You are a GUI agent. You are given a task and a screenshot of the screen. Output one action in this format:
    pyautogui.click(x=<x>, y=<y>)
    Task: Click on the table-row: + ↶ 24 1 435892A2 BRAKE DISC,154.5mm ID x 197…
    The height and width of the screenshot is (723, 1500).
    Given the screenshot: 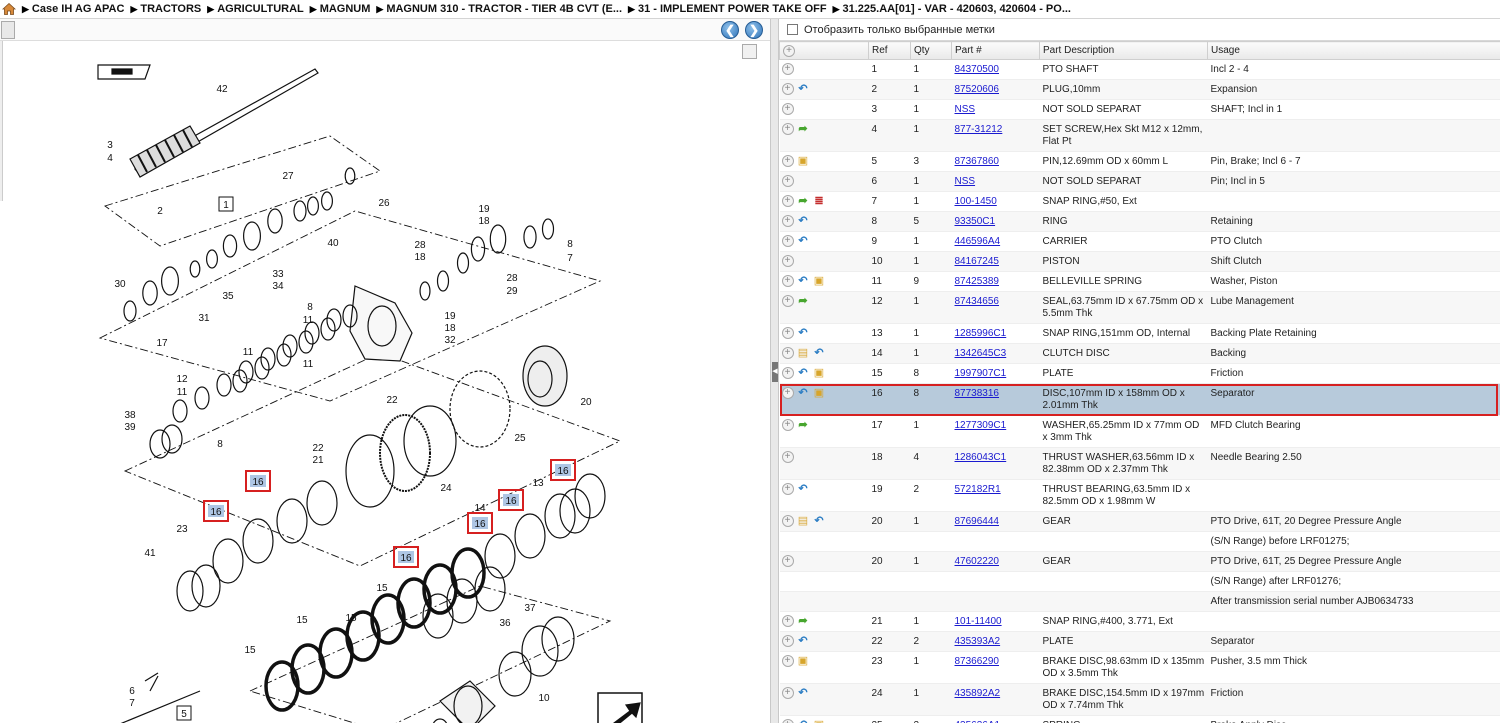 What is the action you would take?
    pyautogui.click(x=1139, y=699)
    